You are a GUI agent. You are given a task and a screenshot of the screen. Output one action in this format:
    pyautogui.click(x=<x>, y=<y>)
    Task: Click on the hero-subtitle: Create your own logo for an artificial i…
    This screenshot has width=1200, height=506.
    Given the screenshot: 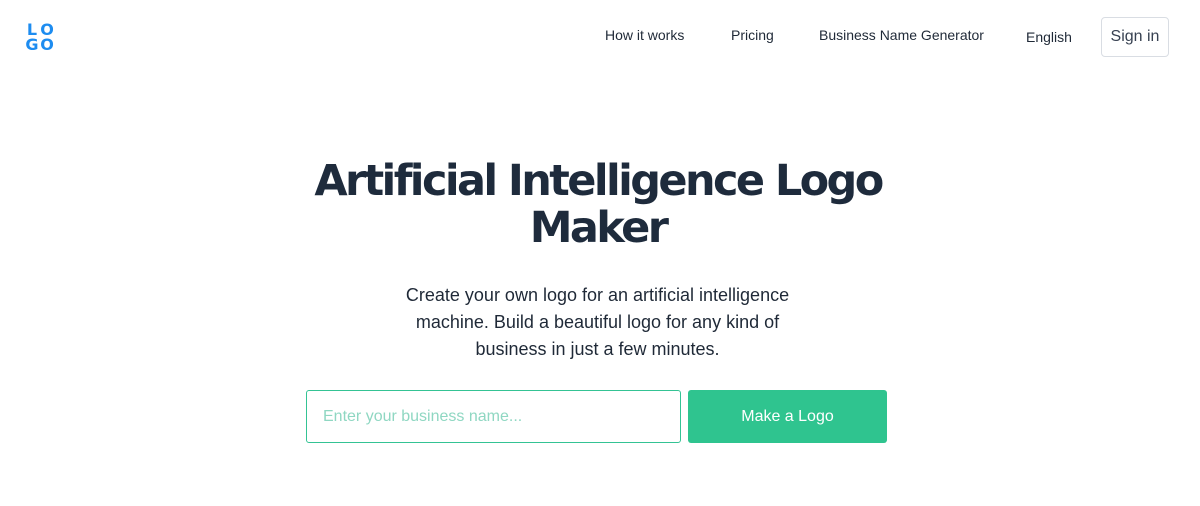 What is the action you would take?
    pyautogui.click(x=597, y=322)
    